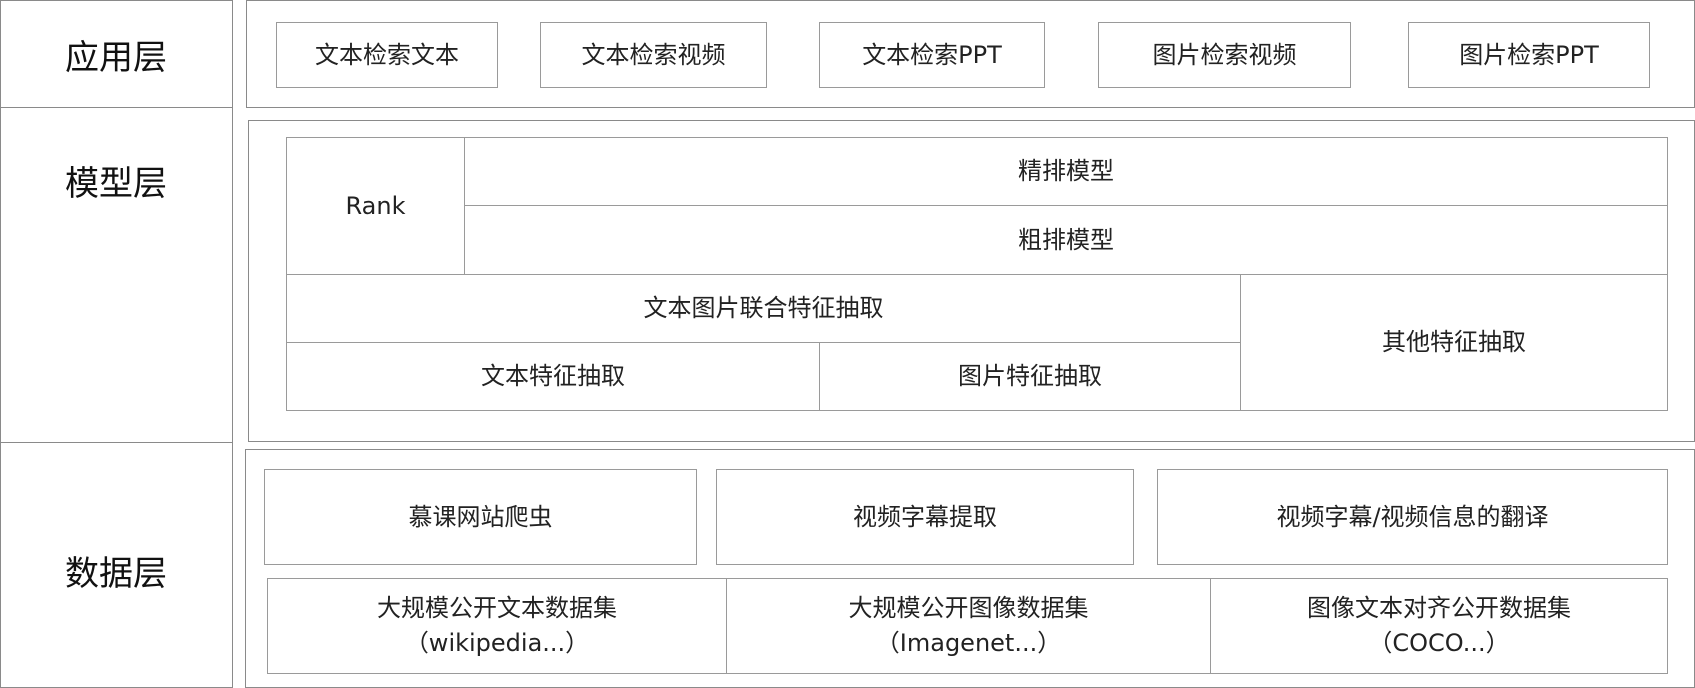 This screenshot has height=688, width=1695. Describe the element at coordinates (387, 55) in the screenshot. I see `app-item-text-to-text: 文本检索文本` at that location.